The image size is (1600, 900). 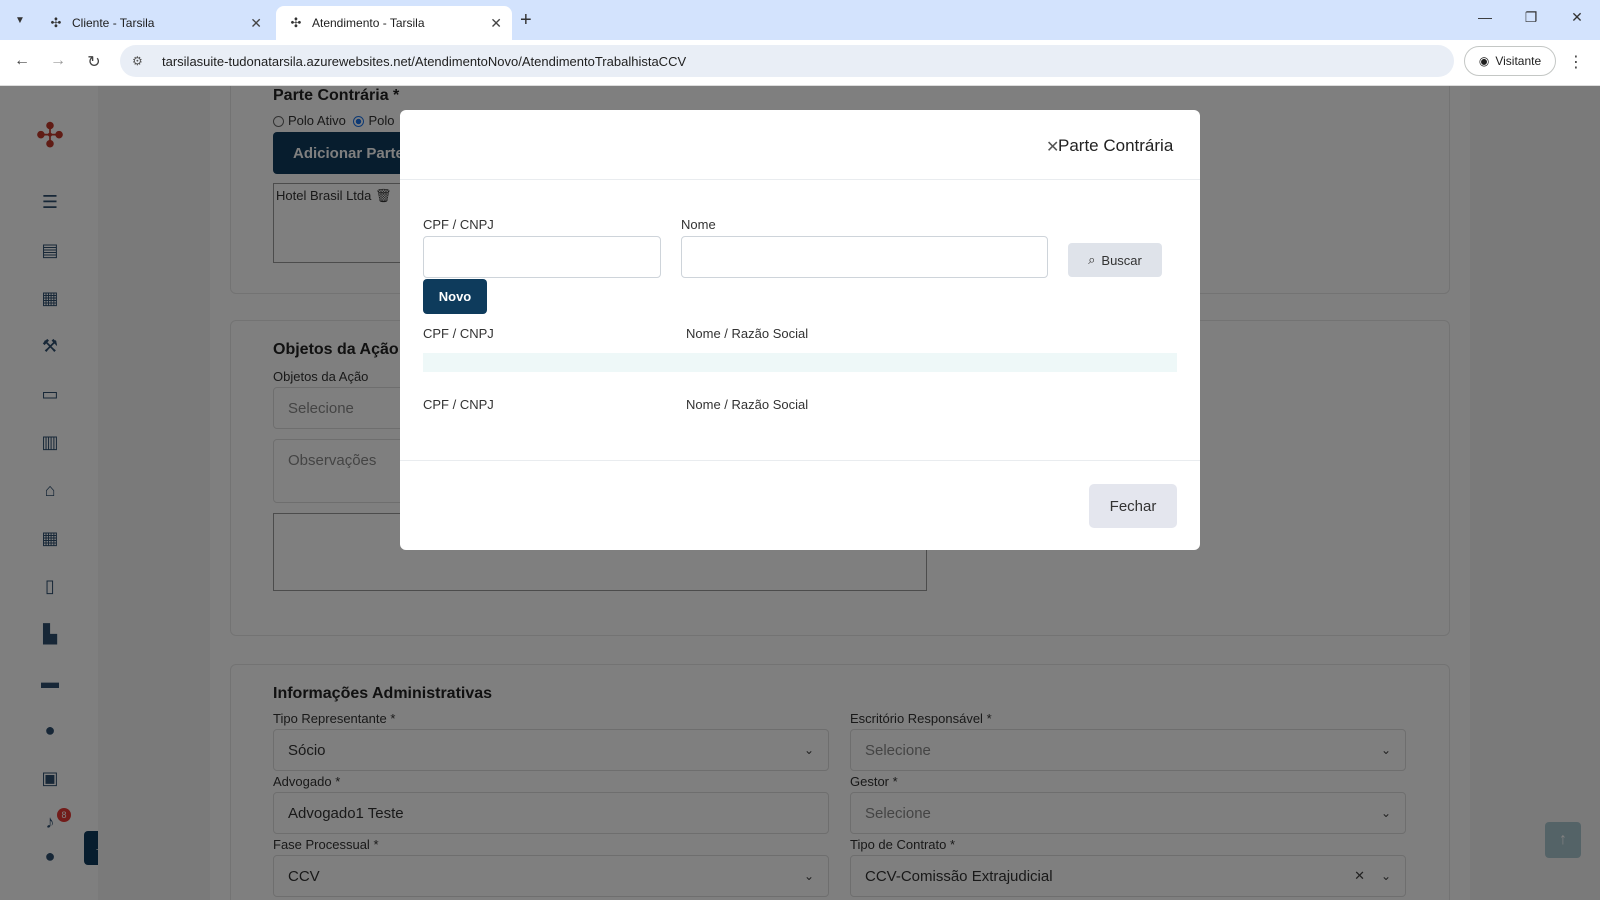 What do you see at coordinates (1133, 506) in the screenshot?
I see `fechar-button: Fechar` at bounding box center [1133, 506].